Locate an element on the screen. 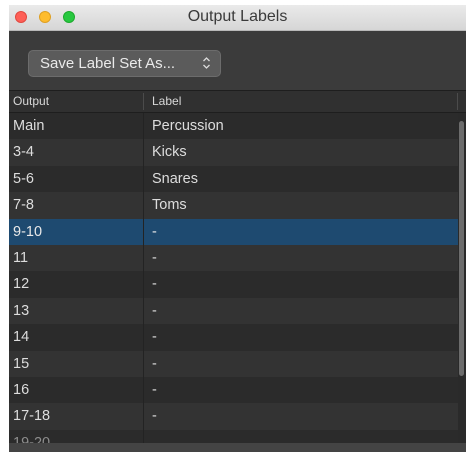 This screenshot has width=466, height=452. table-row: 13 - is located at coordinates (233, 311).